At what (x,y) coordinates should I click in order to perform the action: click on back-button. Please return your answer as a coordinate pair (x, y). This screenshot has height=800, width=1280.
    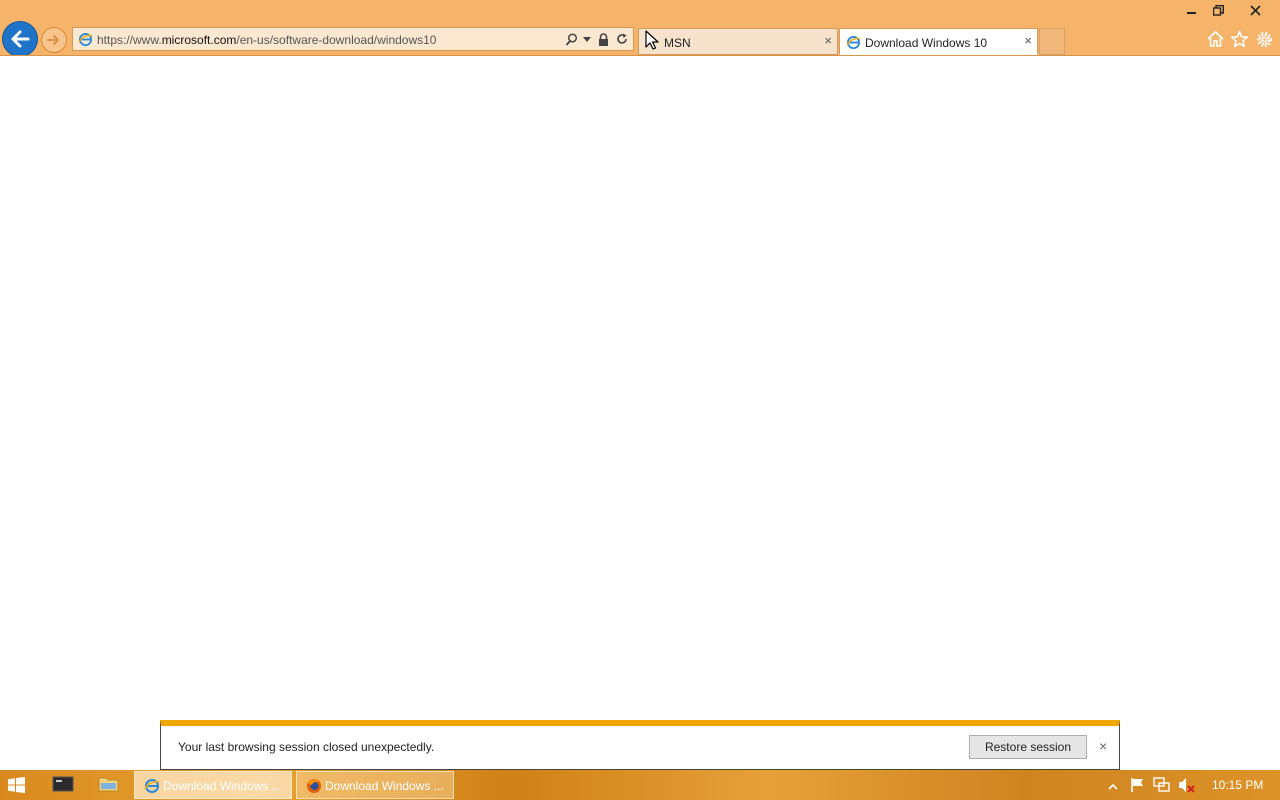
    Looking at the image, I should click on (20, 39).